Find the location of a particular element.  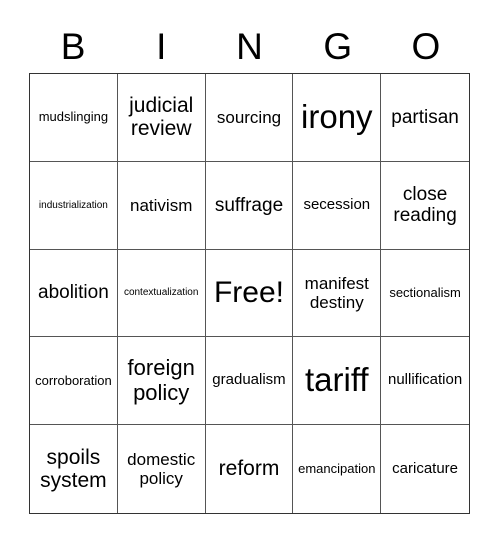

header-letter-o: O is located at coordinates (426, 46).